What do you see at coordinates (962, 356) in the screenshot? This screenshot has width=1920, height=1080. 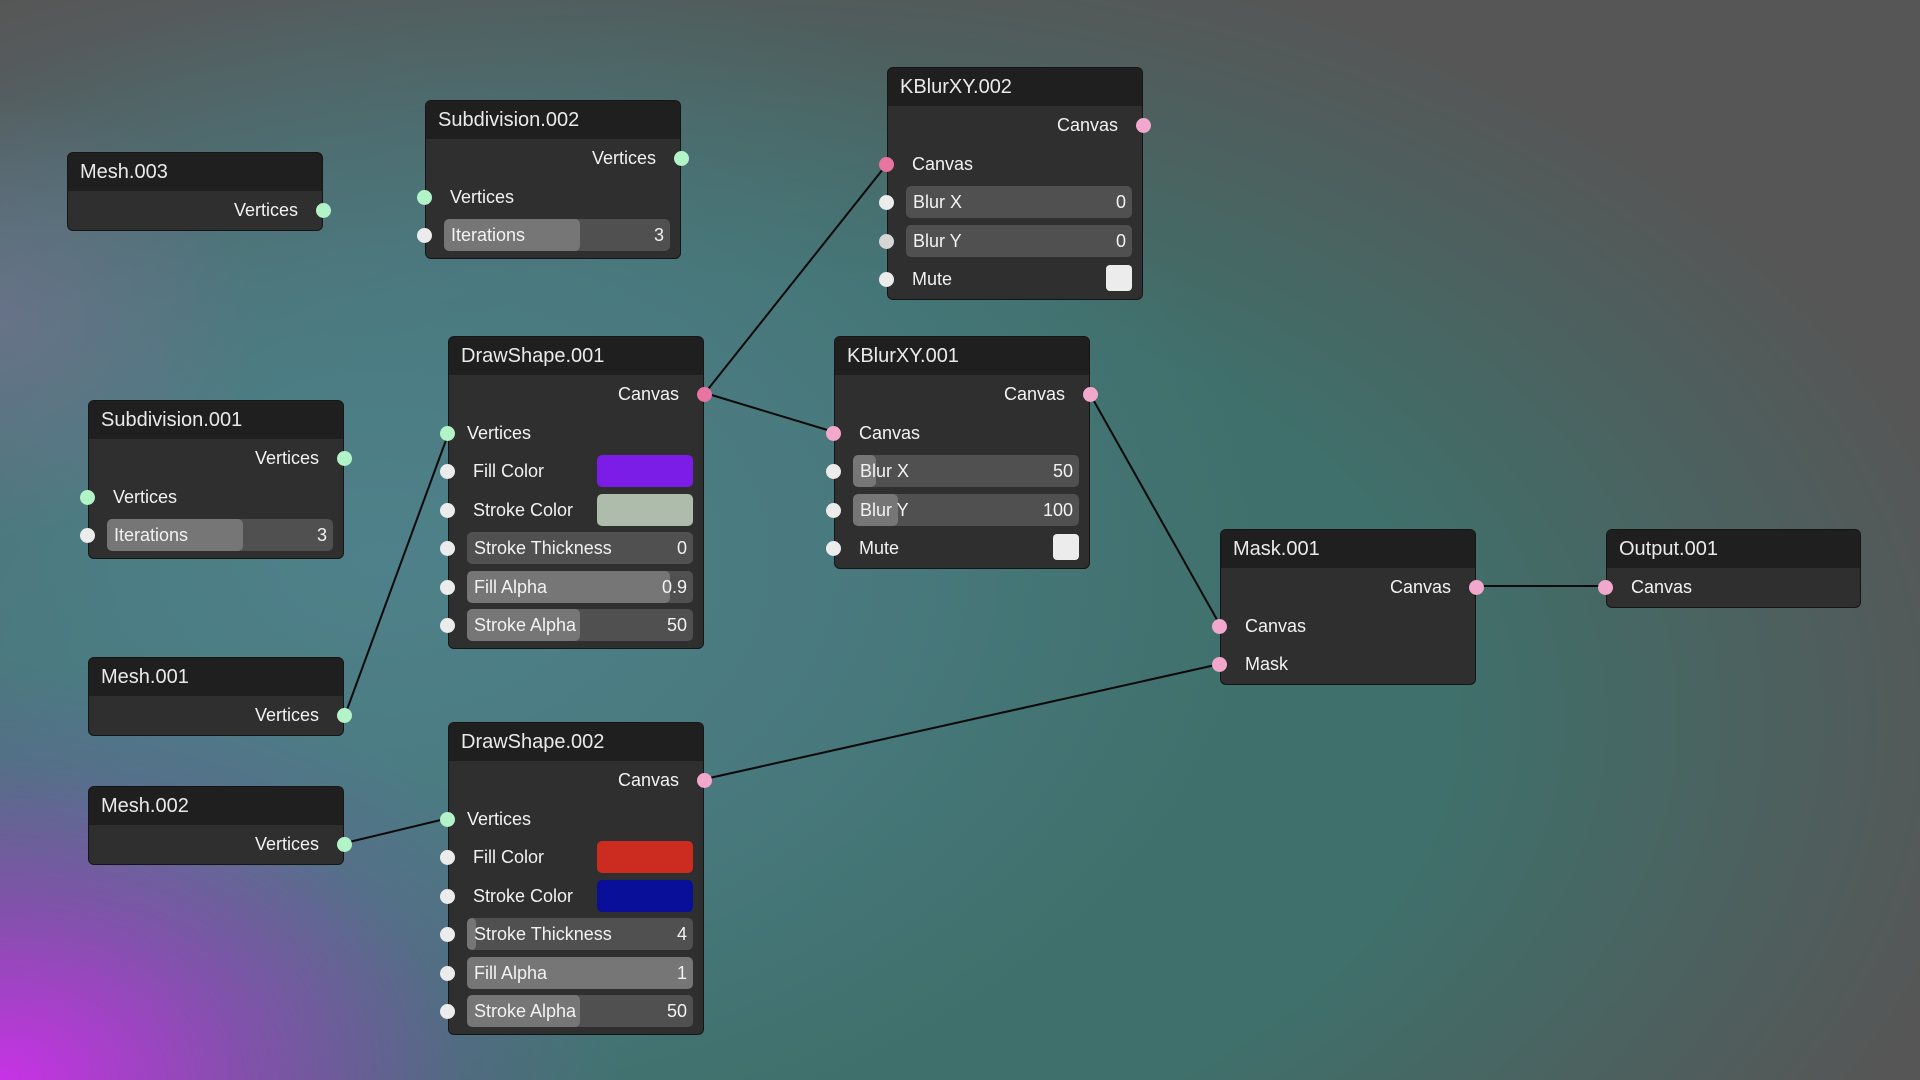 I see `node-title: KBlurXY.001` at bounding box center [962, 356].